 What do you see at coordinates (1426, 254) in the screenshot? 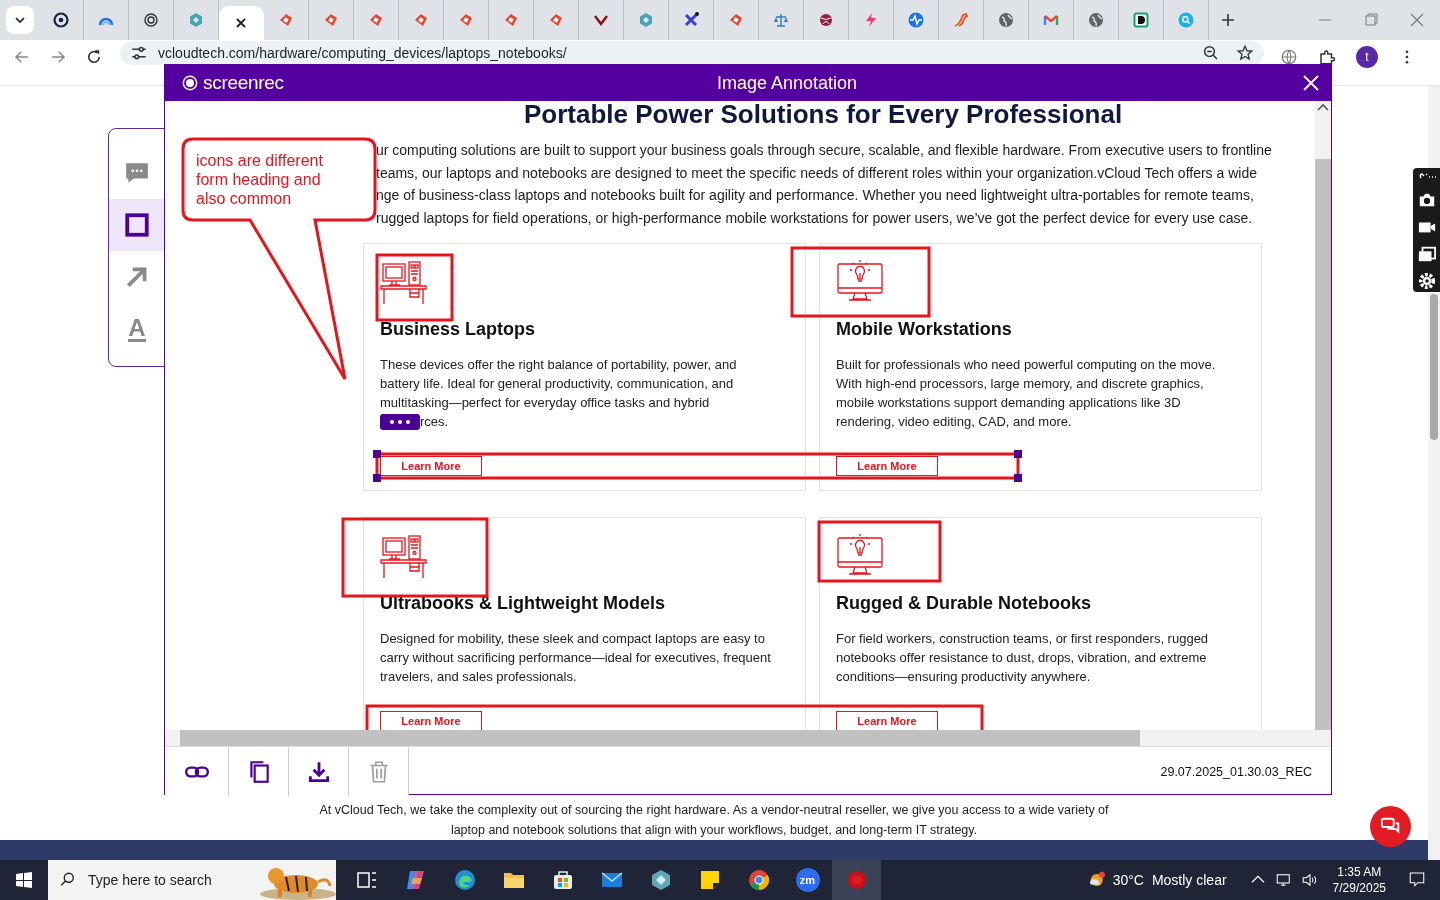
I see `window-icon` at bounding box center [1426, 254].